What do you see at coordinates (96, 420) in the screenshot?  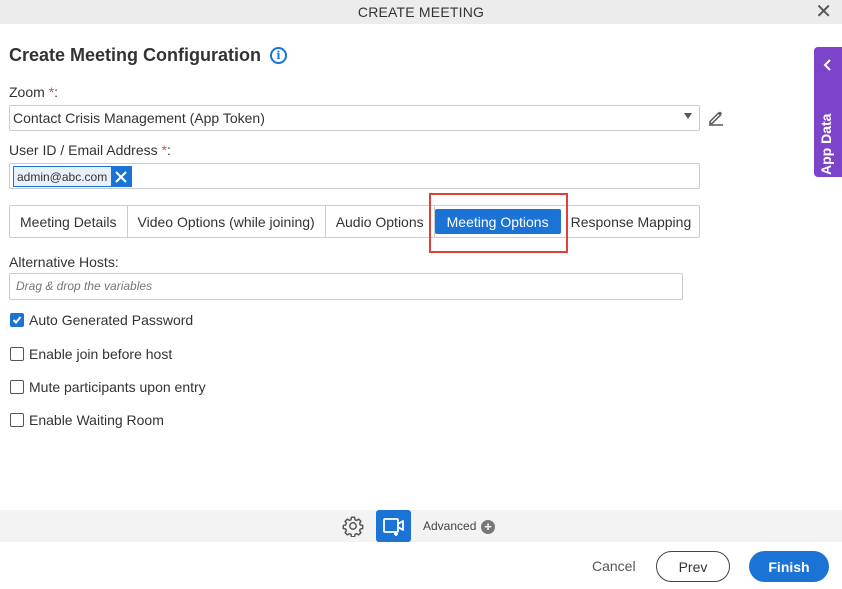 I see `waiting-room-label: Enable Waiting Room` at bounding box center [96, 420].